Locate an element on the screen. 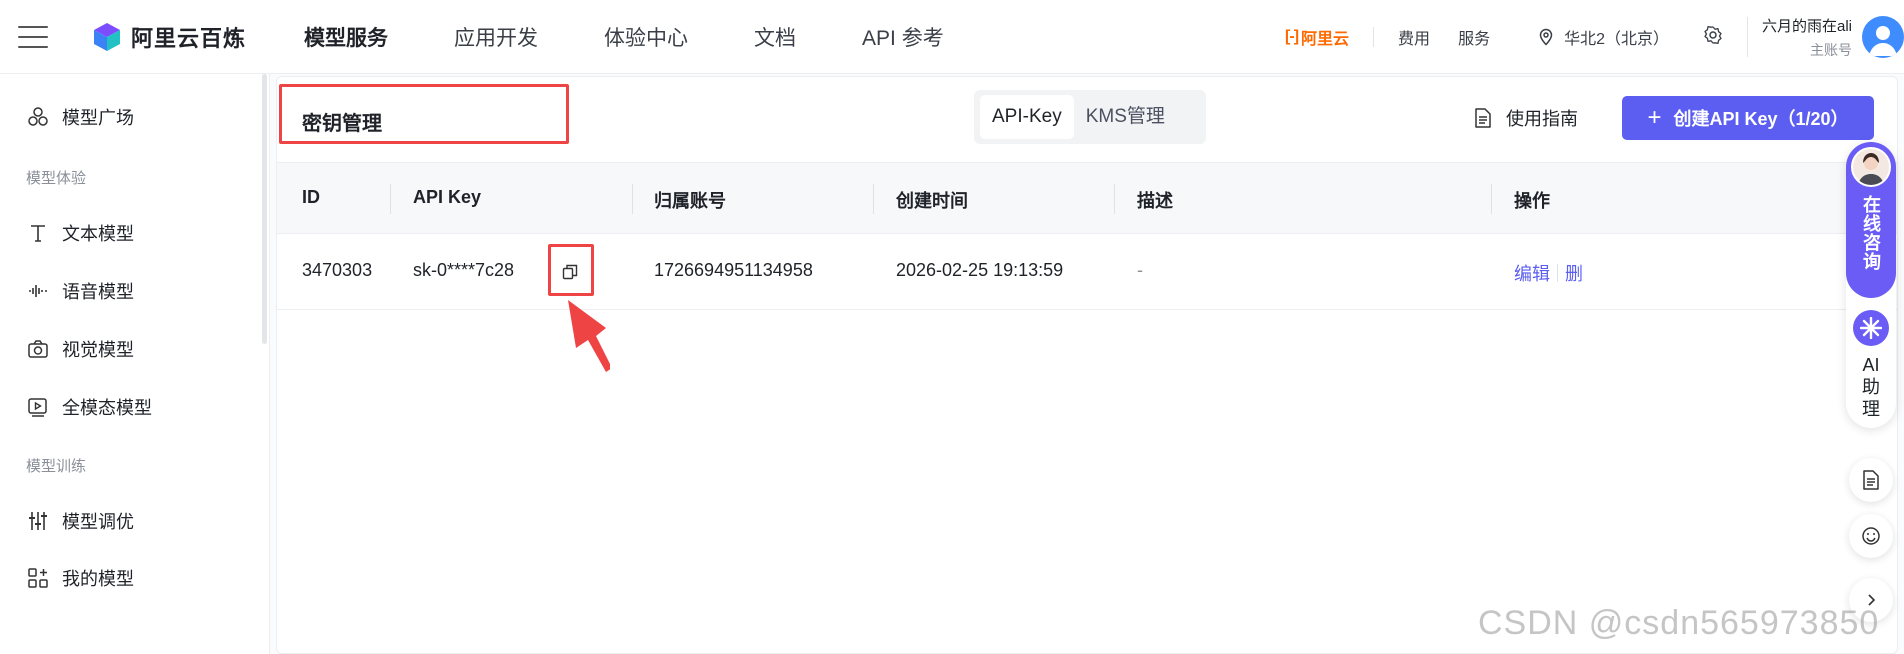  main-nav: 模型服务 应用开发 体验中心 文档 API 参考 is located at coordinates (657, 37).